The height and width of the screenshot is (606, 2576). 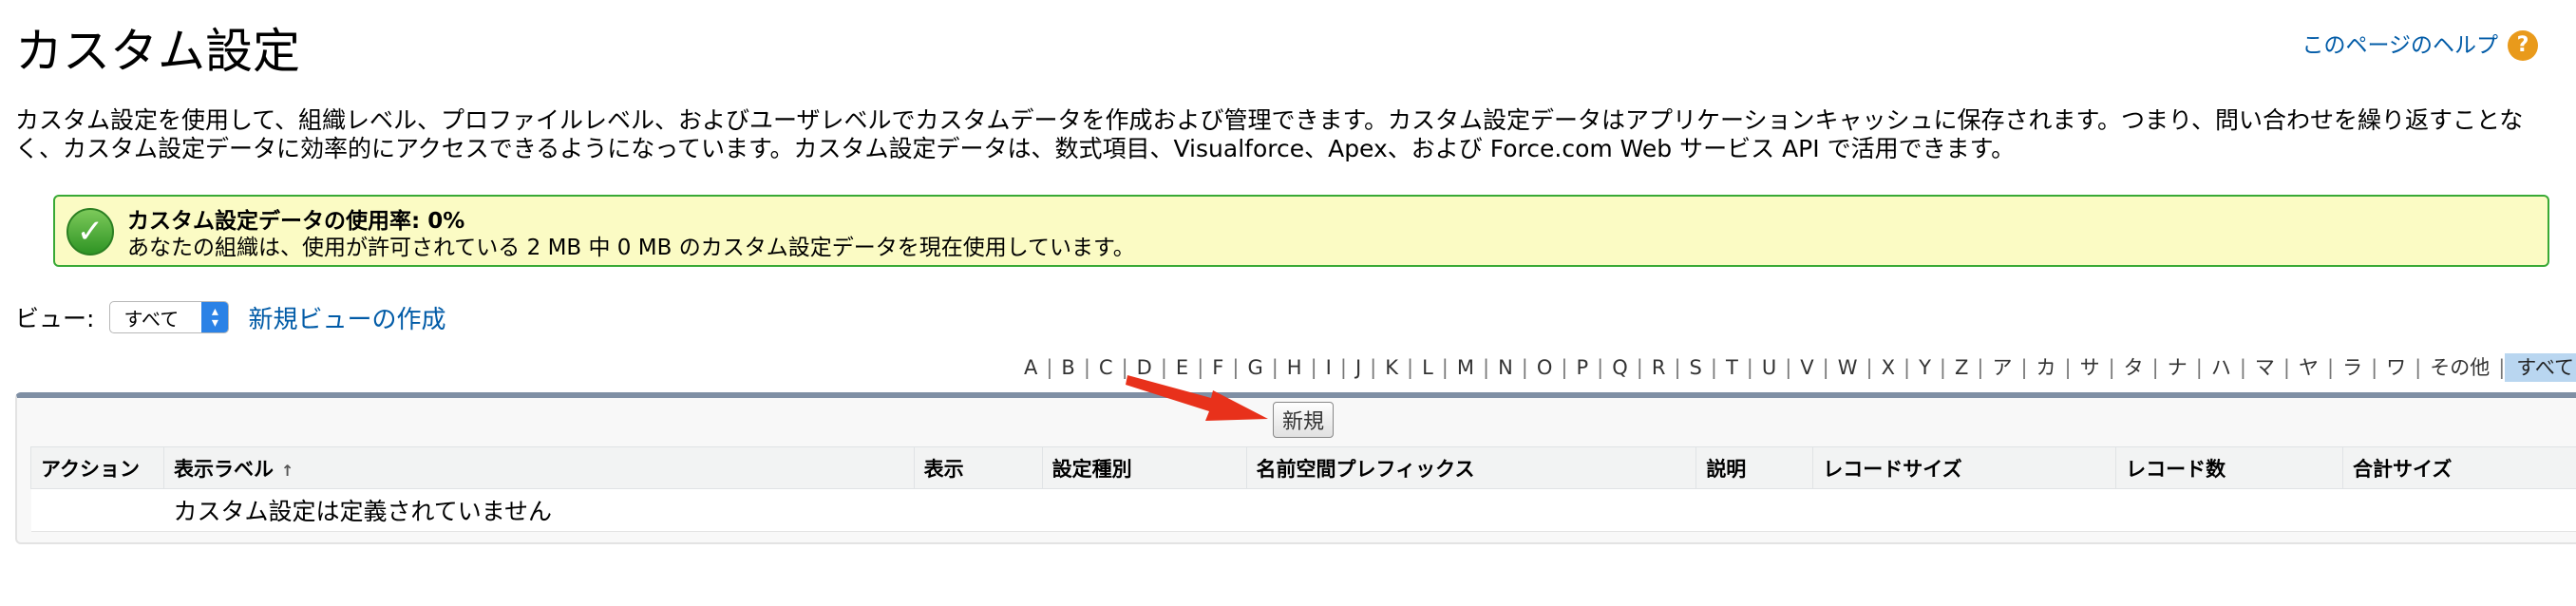 I want to click on checkmark-icon: ✓, so click(x=90, y=232).